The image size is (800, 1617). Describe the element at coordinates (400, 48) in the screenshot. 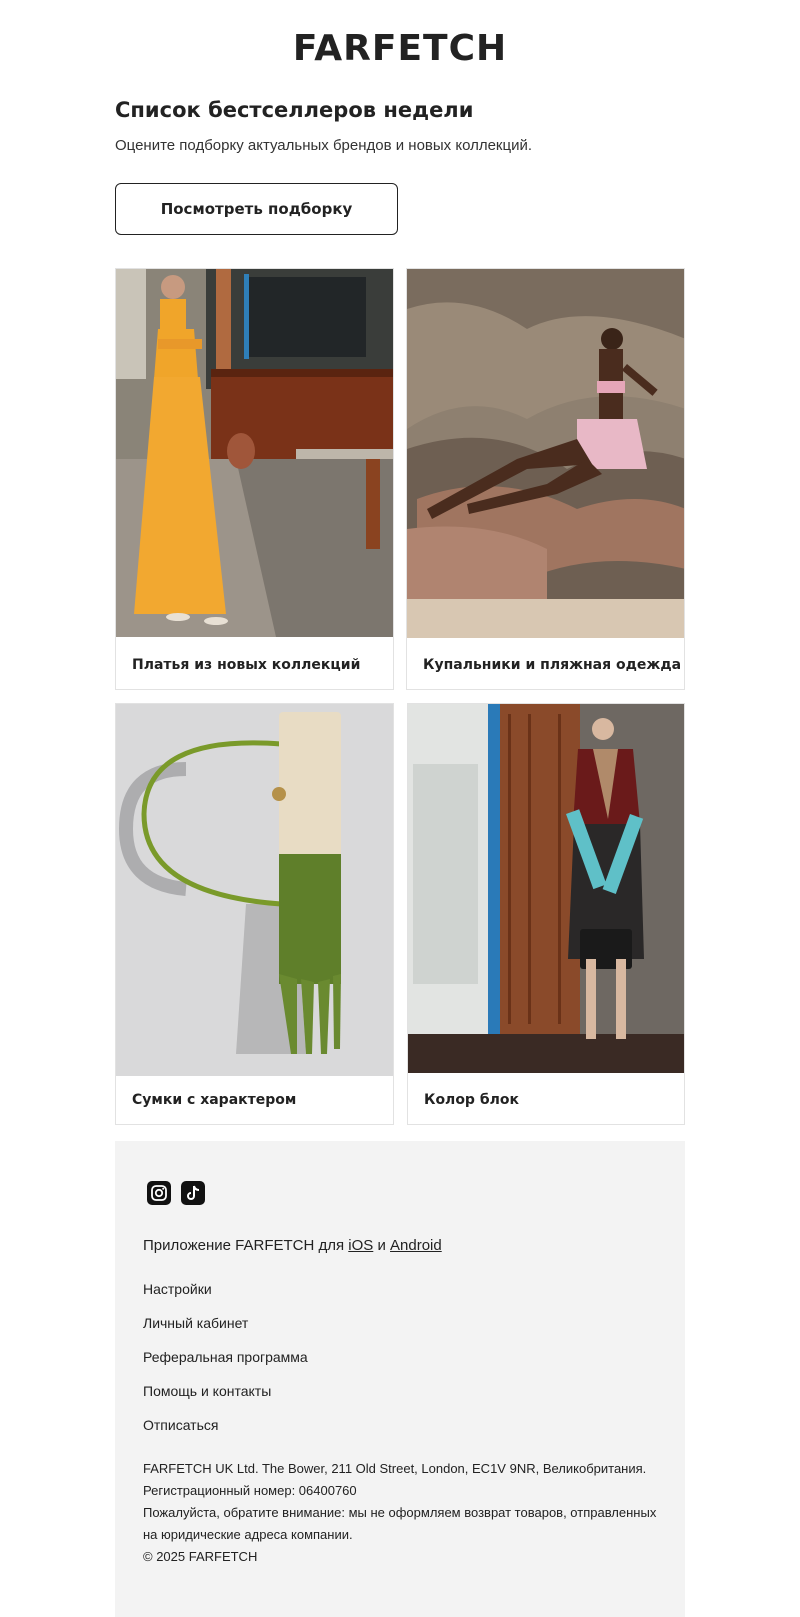

I see `farfetch-logo: FARFETCH` at that location.